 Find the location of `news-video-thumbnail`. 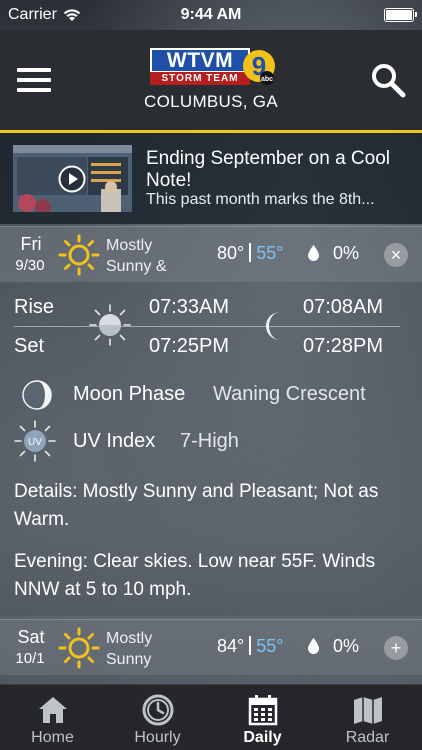

news-video-thumbnail is located at coordinates (72, 178).